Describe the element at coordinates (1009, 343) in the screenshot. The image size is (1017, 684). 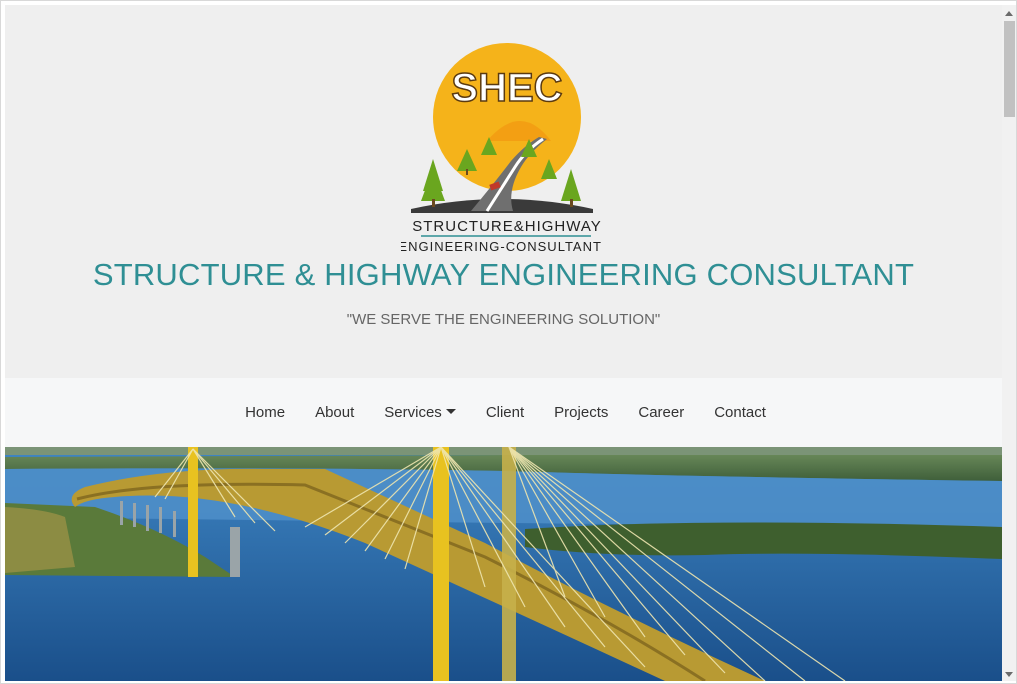
I see `vertical-scrollbar` at that location.